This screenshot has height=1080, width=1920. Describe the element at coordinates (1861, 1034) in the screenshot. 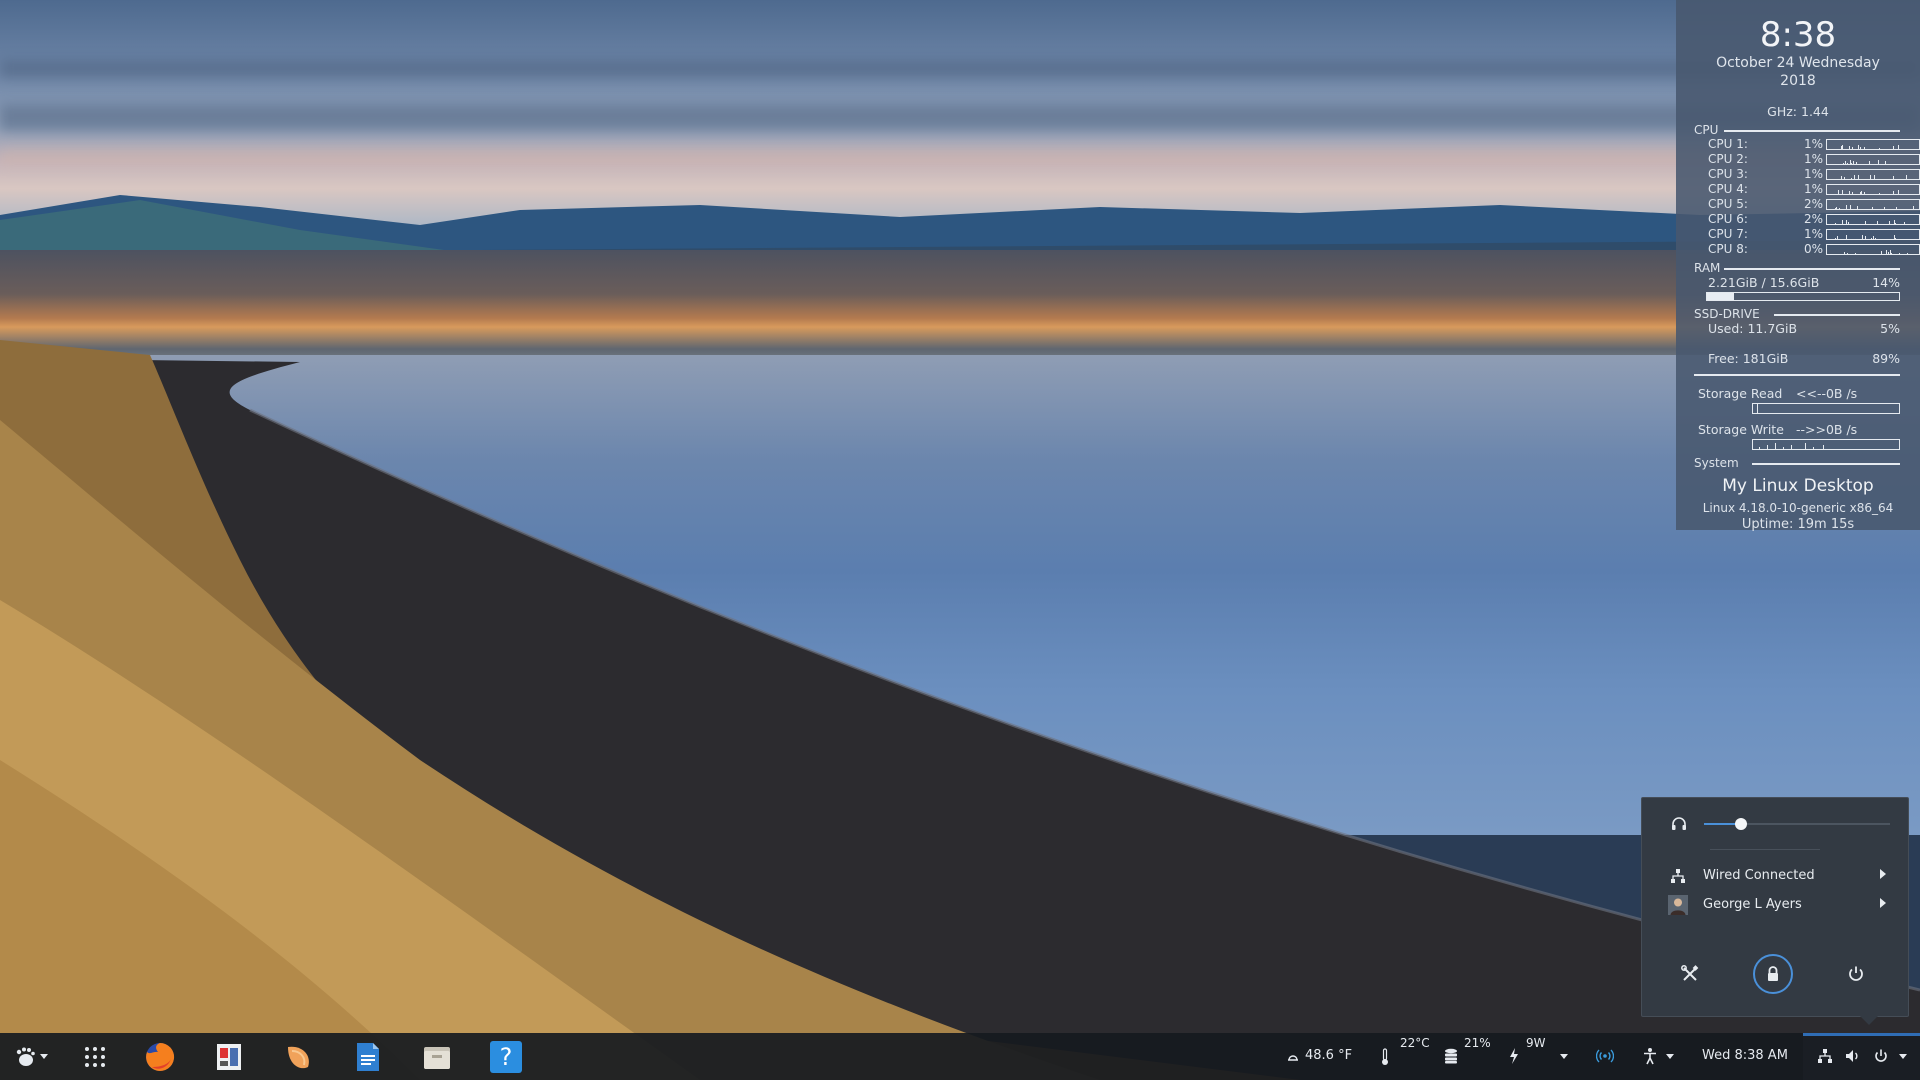

I see `active-indicator` at that location.